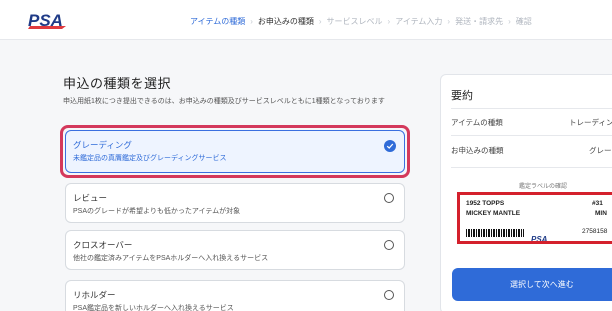 Image resolution: width=612 pixels, height=311 pixels. I want to click on summary-submission-type-label: お申込みの種類, so click(477, 150).